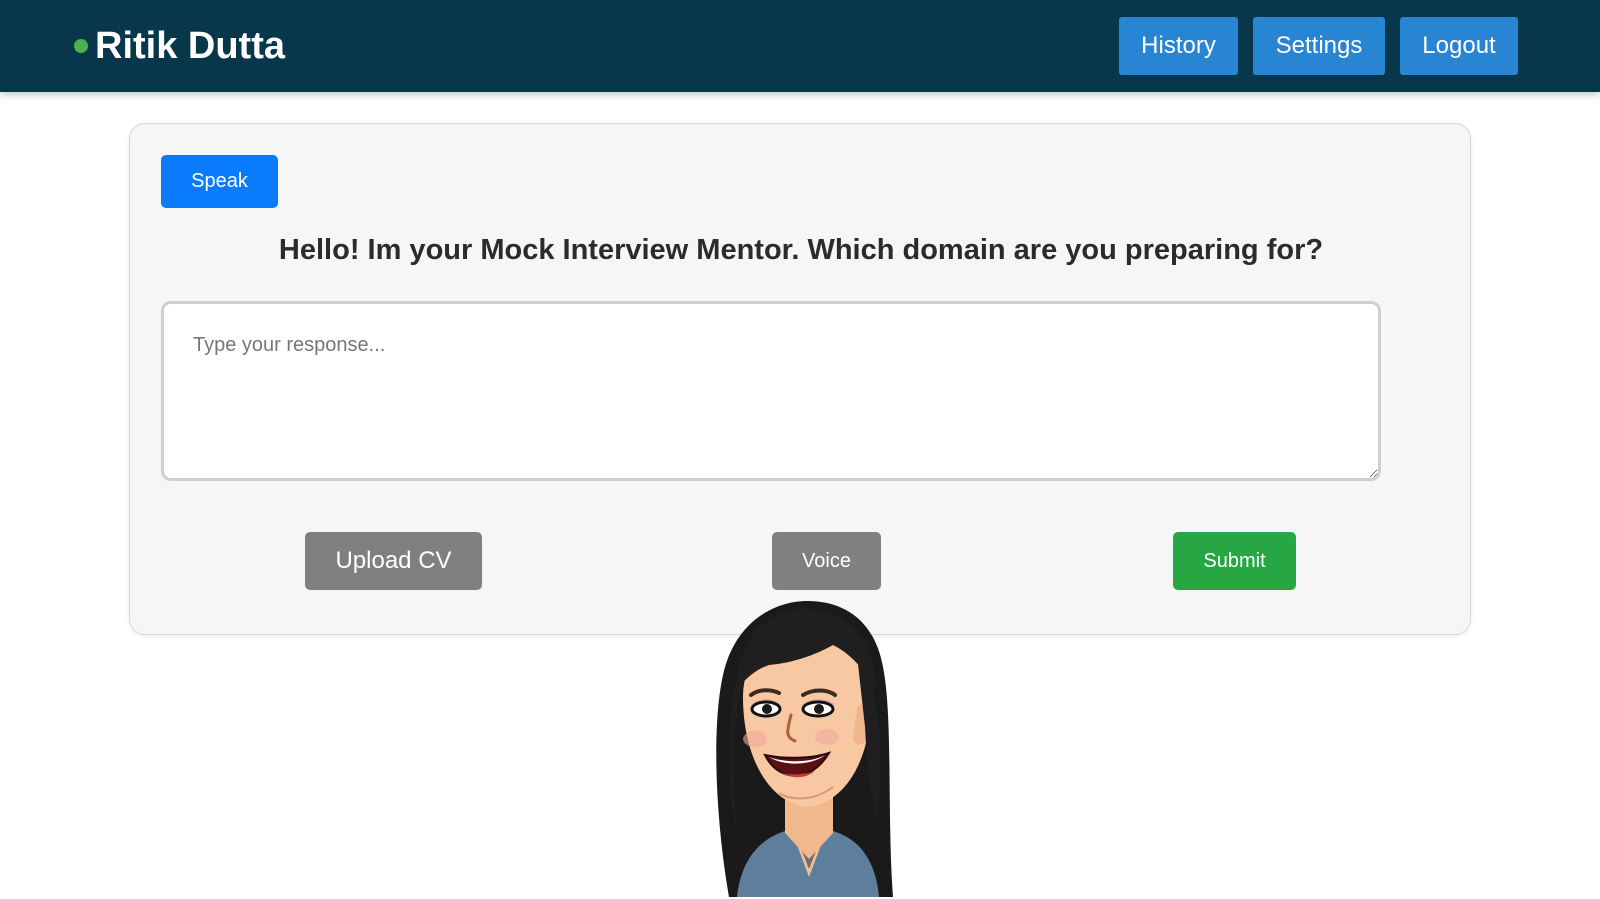 The image size is (1600, 899). I want to click on speak-button: Speak, so click(219, 181).